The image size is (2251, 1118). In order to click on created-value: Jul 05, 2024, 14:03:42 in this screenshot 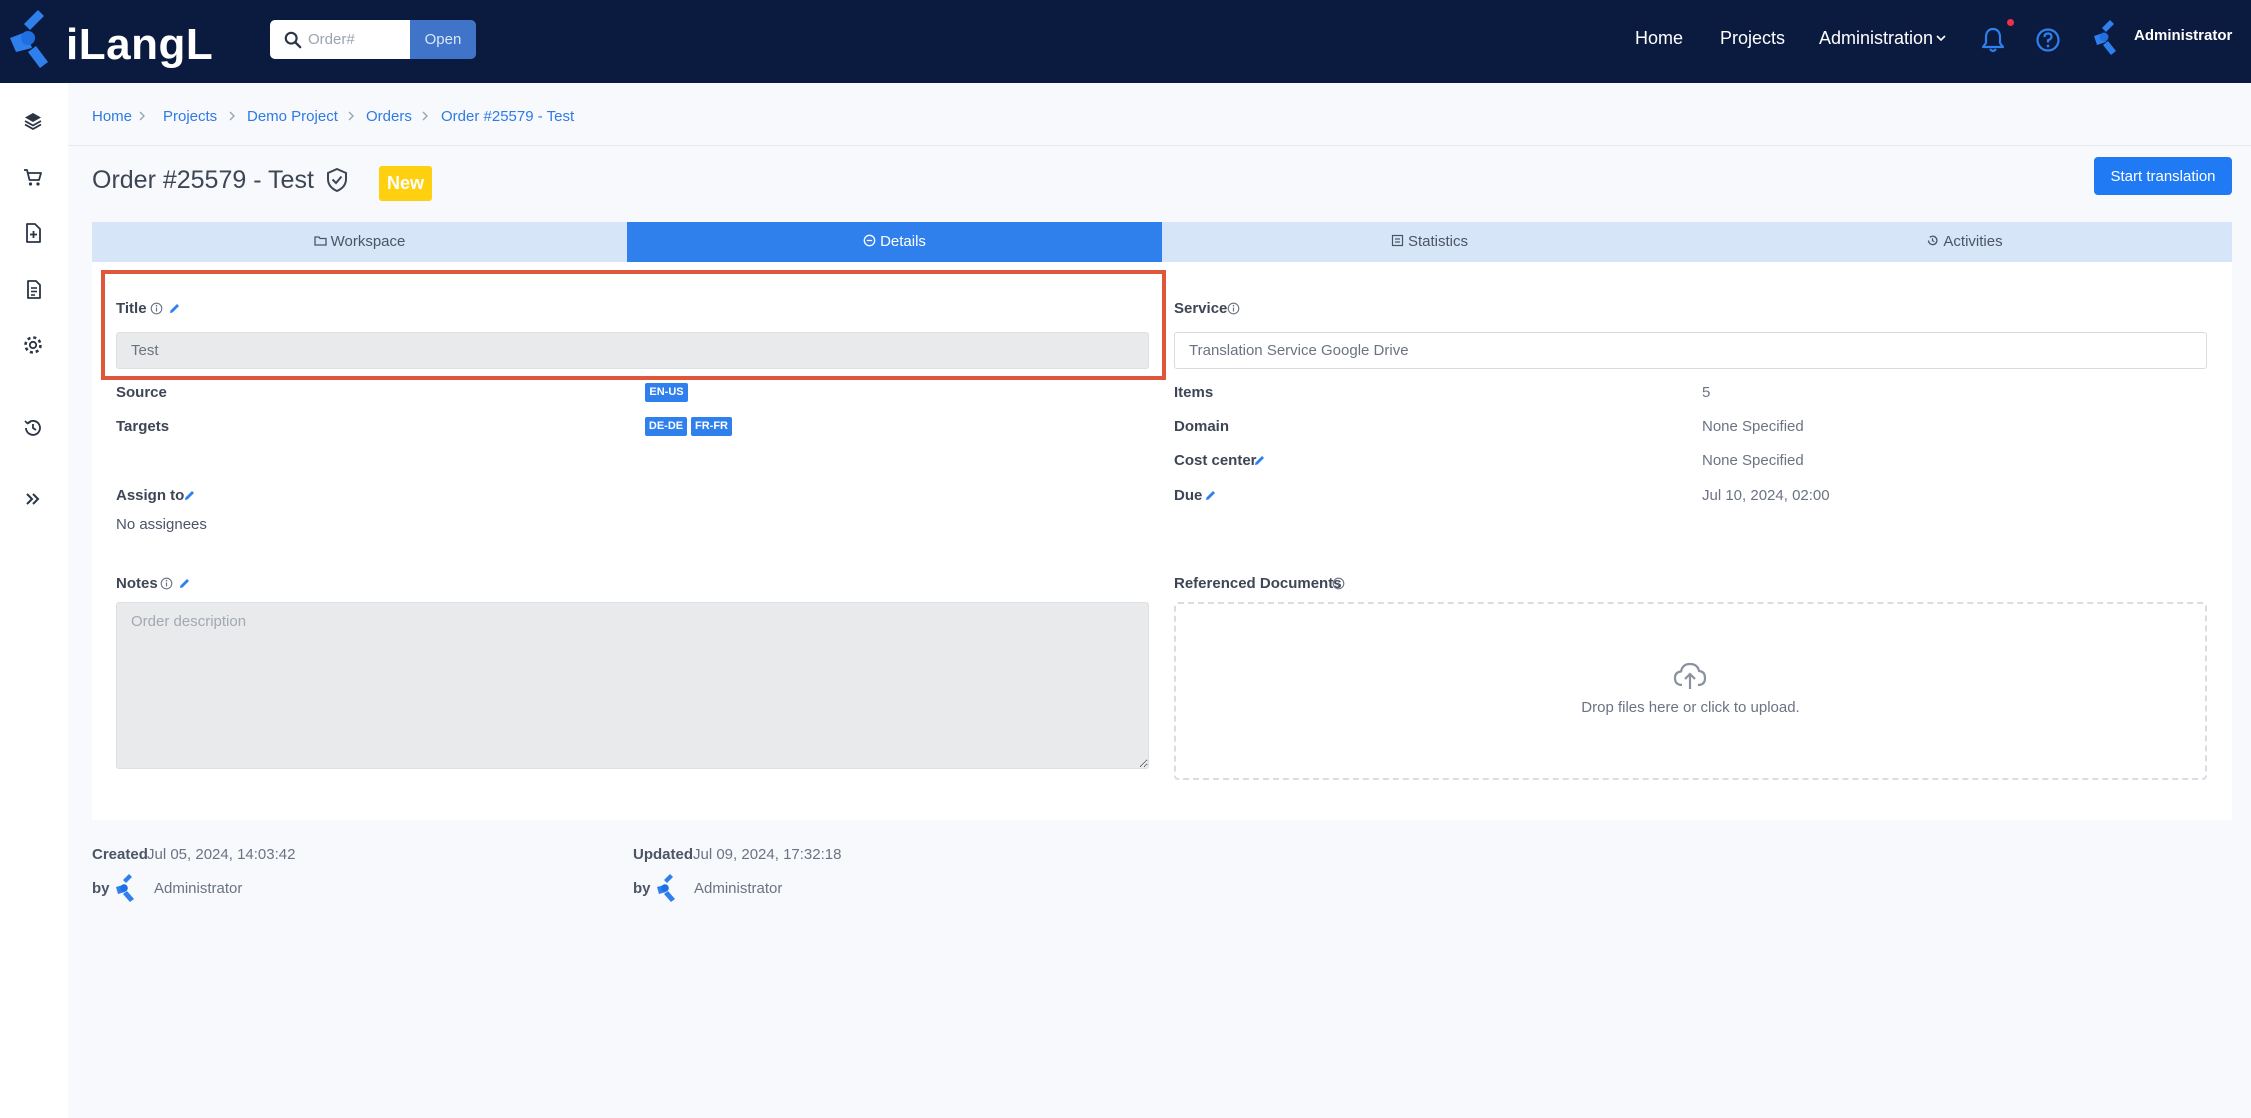, I will do `click(221, 854)`.